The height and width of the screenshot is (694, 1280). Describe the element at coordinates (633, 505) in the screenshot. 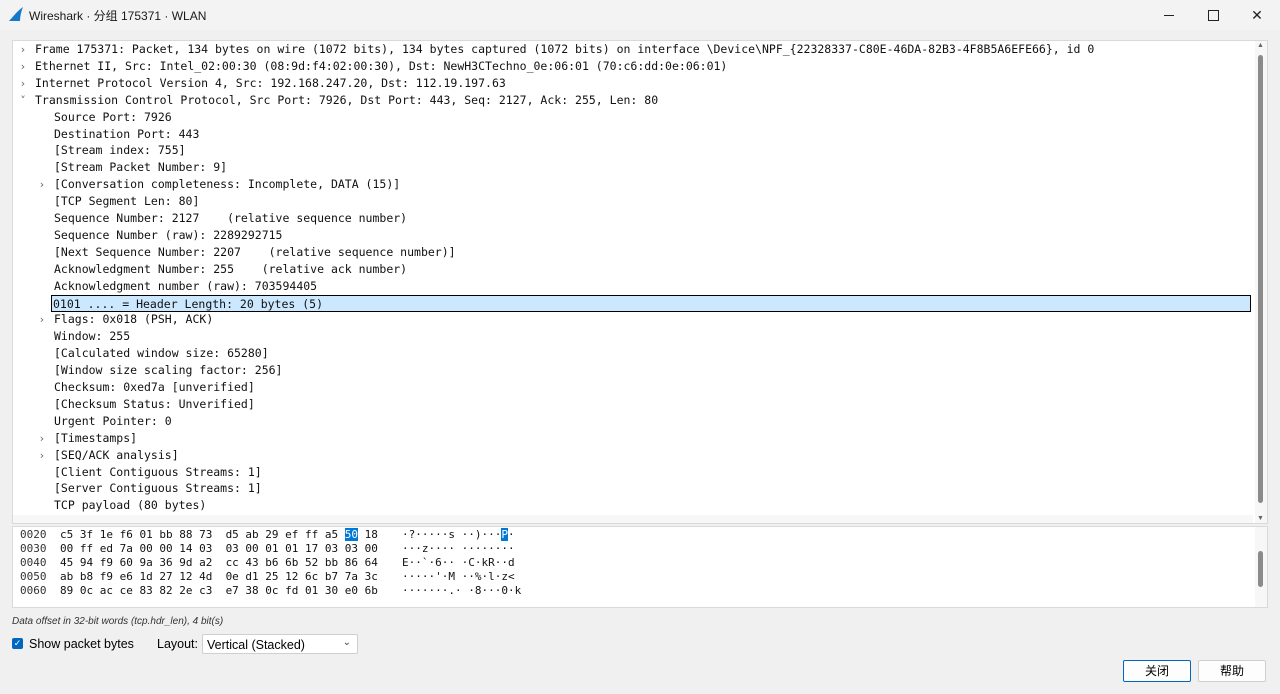

I see `tree-row: TCP payload (80 bytes)` at that location.